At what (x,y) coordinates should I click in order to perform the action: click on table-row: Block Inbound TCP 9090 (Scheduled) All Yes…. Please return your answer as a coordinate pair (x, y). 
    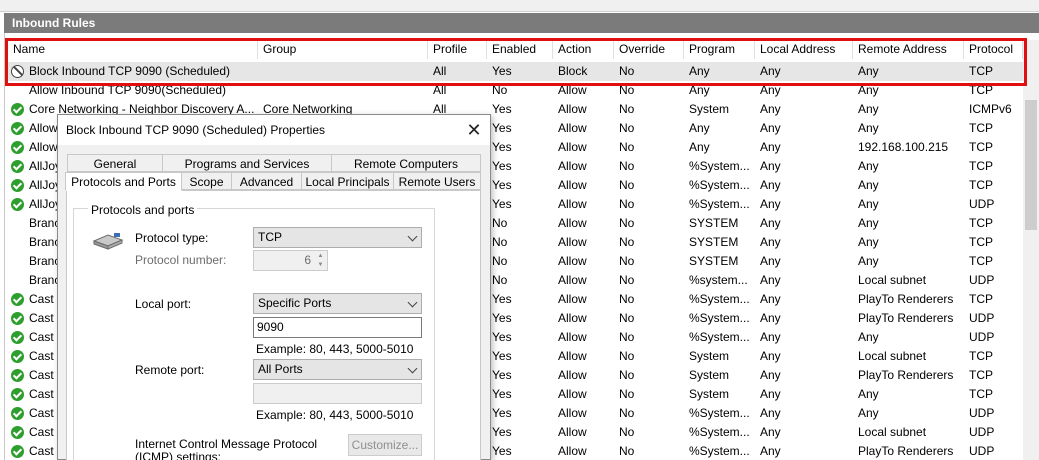
    Looking at the image, I should click on (514, 71).